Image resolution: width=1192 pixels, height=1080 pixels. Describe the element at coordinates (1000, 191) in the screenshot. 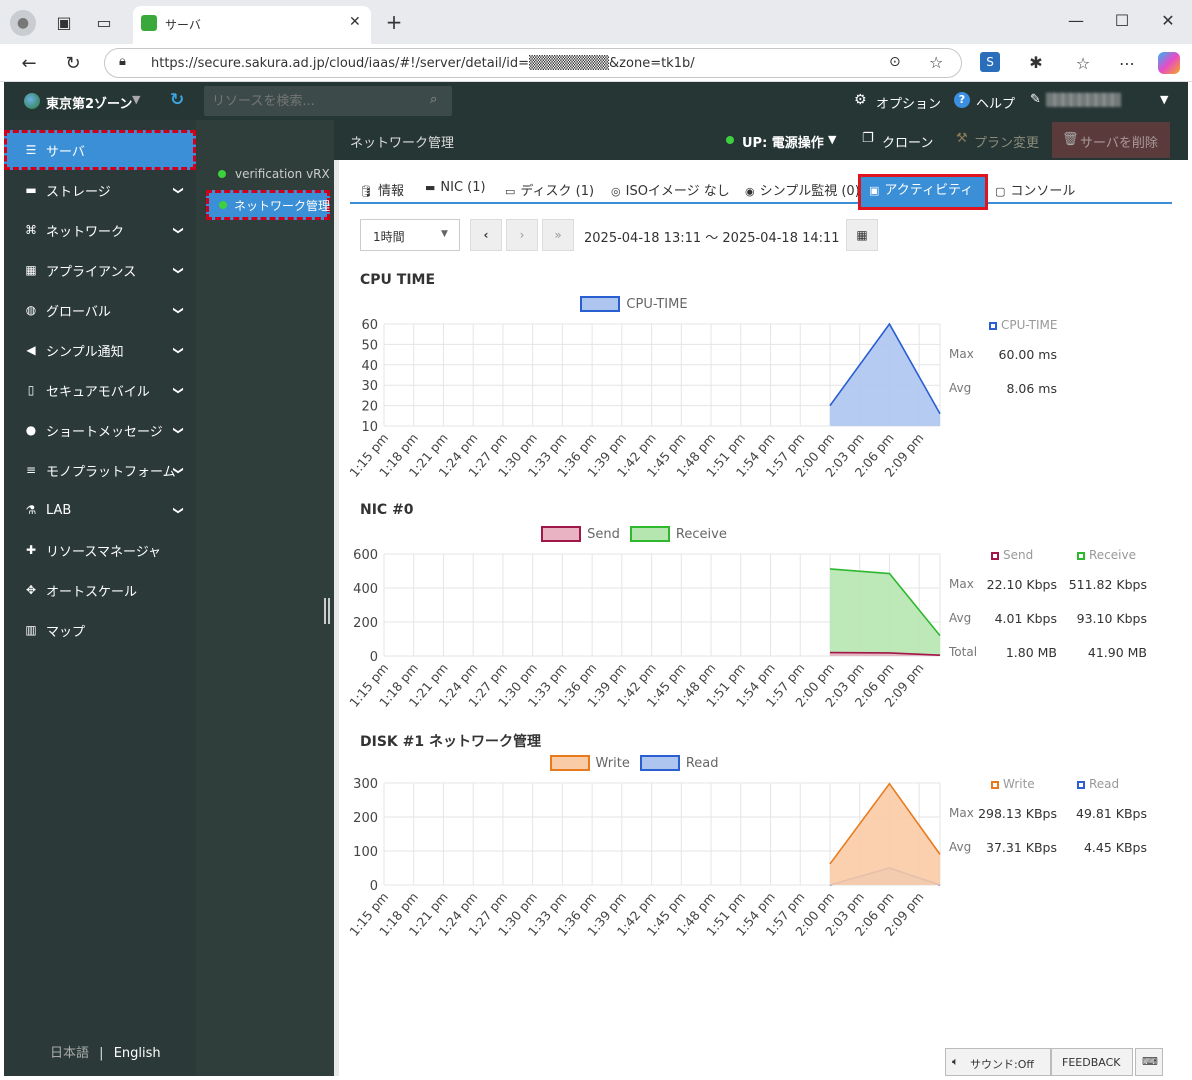

I see `console-icon: ▢` at that location.